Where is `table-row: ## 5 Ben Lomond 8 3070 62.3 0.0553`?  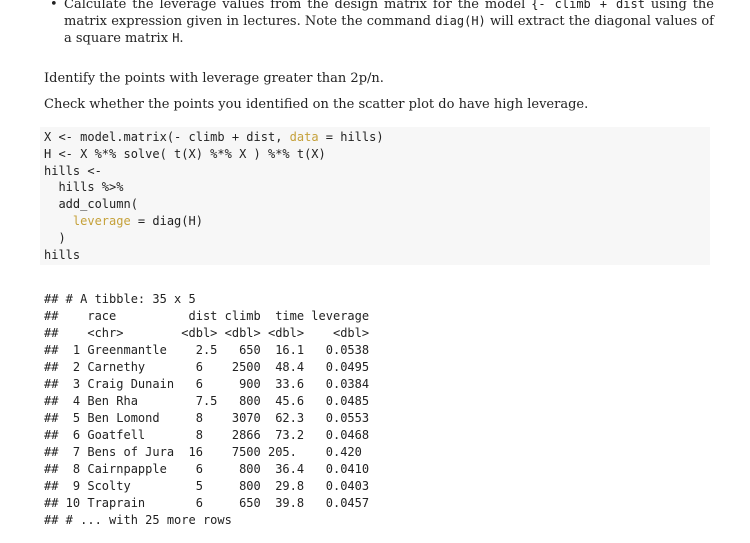 table-row: ## 5 Ben Lomond 8 3070 62.3 0.0553 is located at coordinates (207, 418).